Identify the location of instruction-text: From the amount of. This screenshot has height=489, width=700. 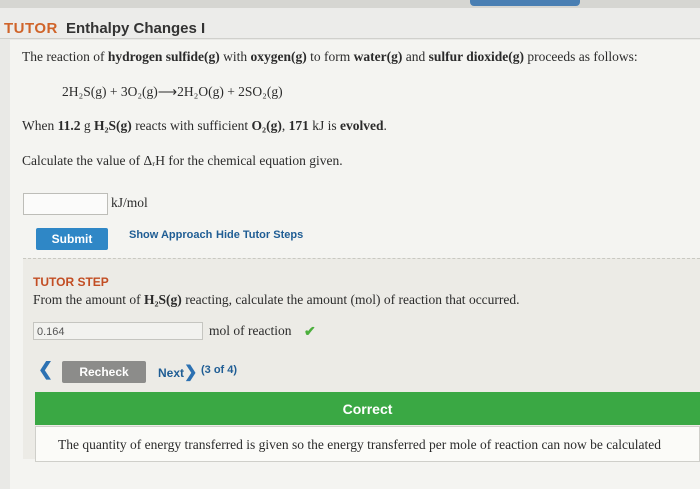
(88, 299).